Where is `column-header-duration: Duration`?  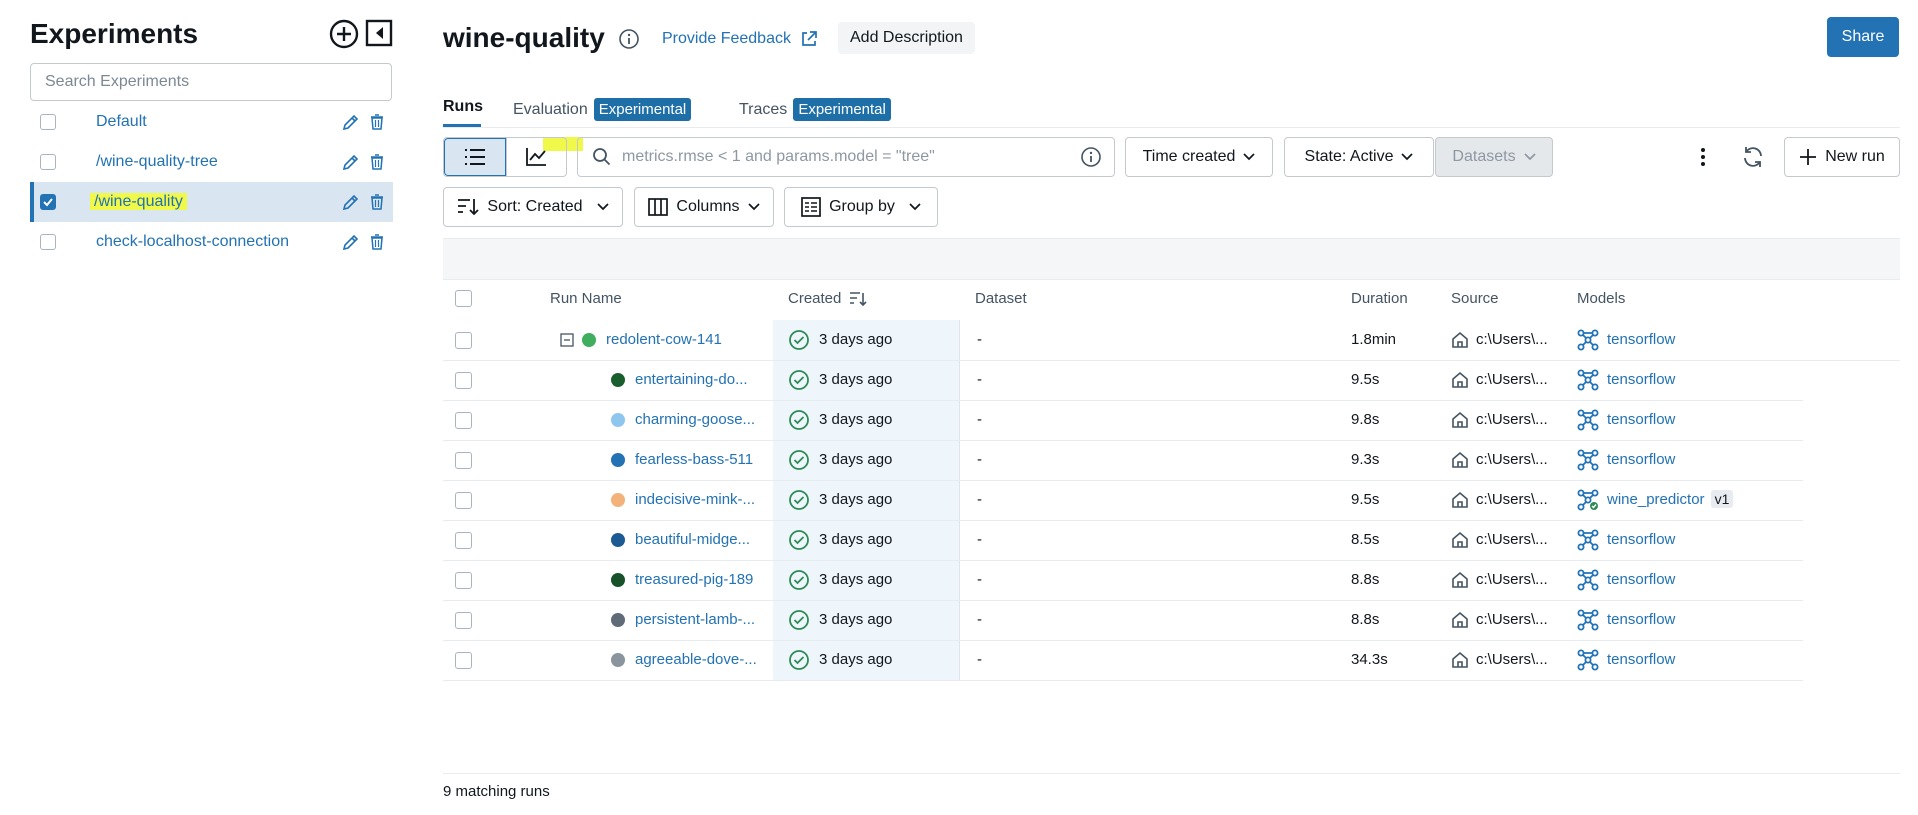 column-header-duration: Duration is located at coordinates (1379, 298).